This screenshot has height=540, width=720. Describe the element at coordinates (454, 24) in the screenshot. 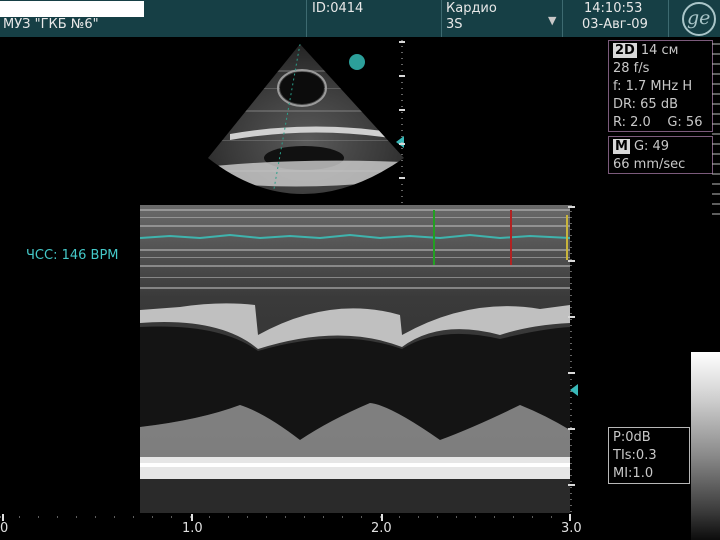

I see `probe-name: 3S` at that location.